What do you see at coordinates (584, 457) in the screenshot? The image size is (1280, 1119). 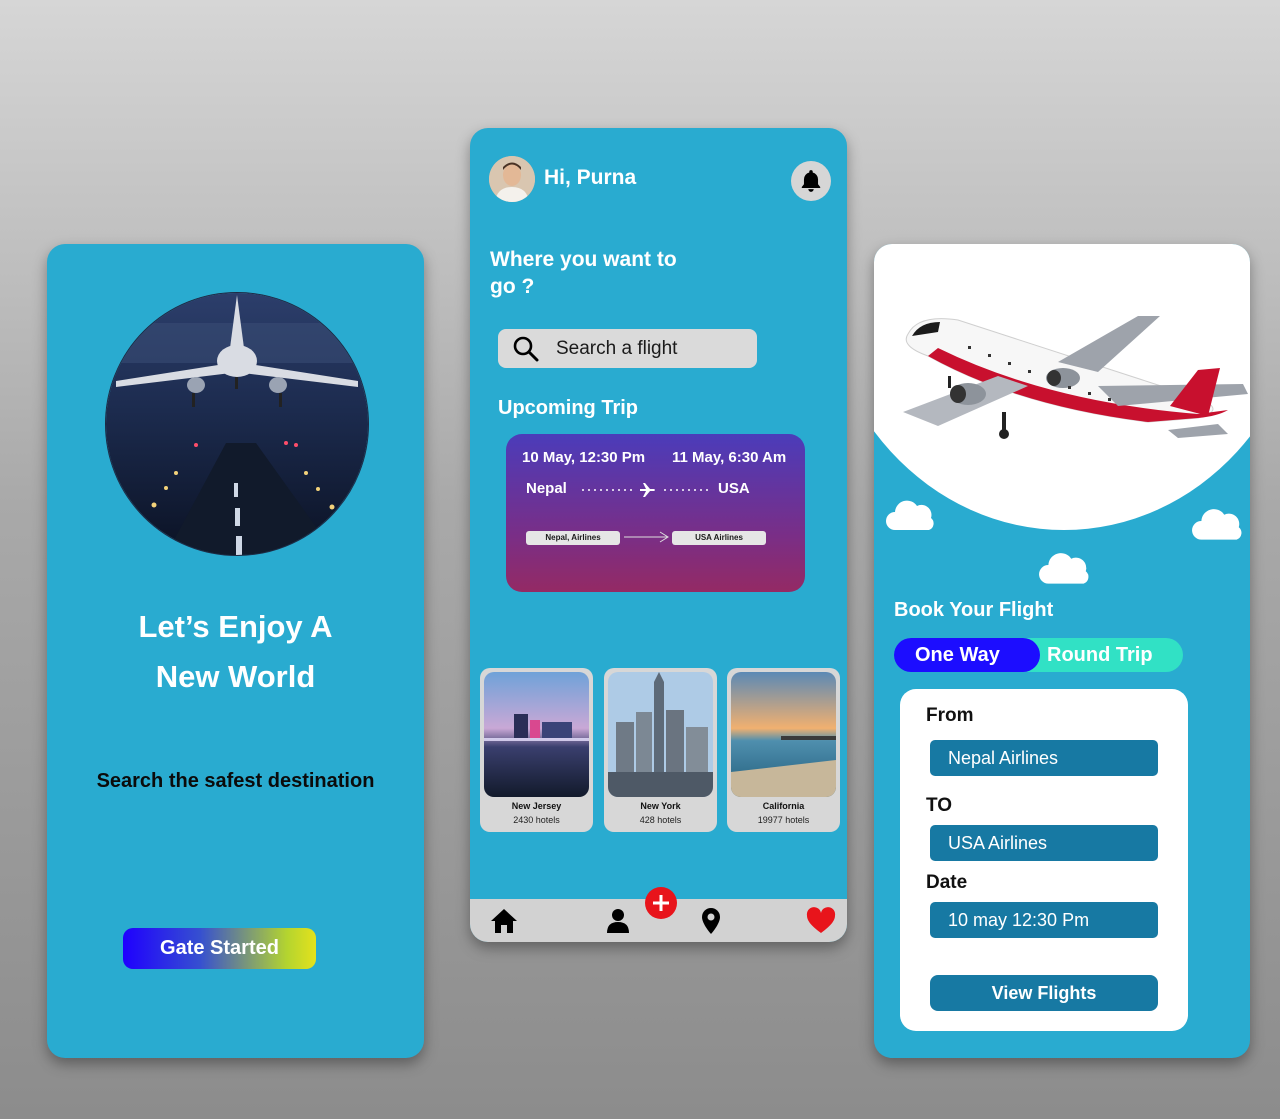 I see `depart-time: 10 May, 12:30 Pm` at bounding box center [584, 457].